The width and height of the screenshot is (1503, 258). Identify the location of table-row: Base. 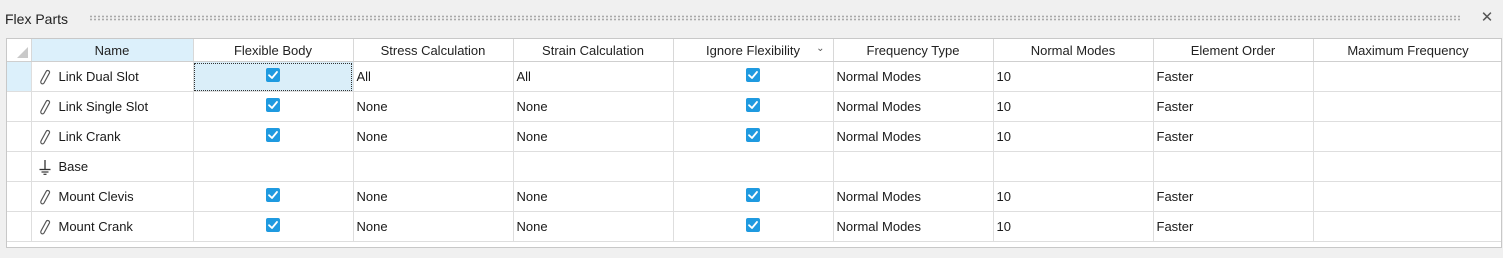
(754, 166).